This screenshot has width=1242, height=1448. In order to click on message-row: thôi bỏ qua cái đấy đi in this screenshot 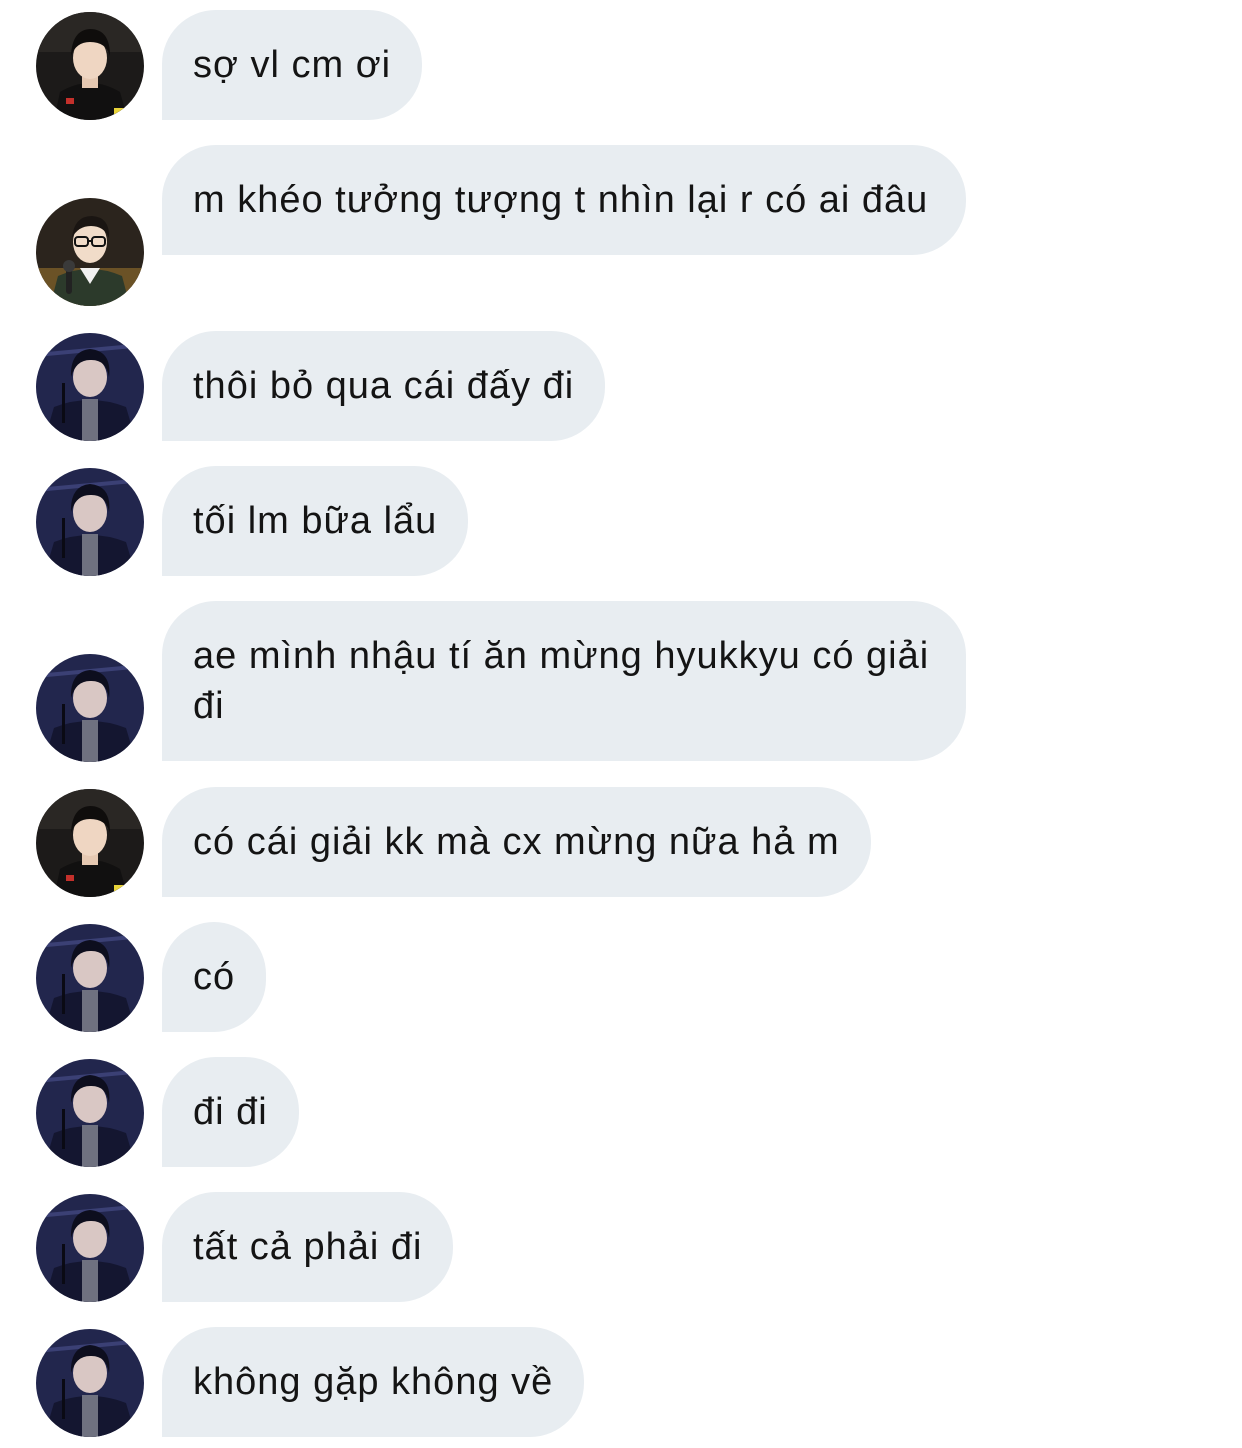, I will do `click(621, 386)`.